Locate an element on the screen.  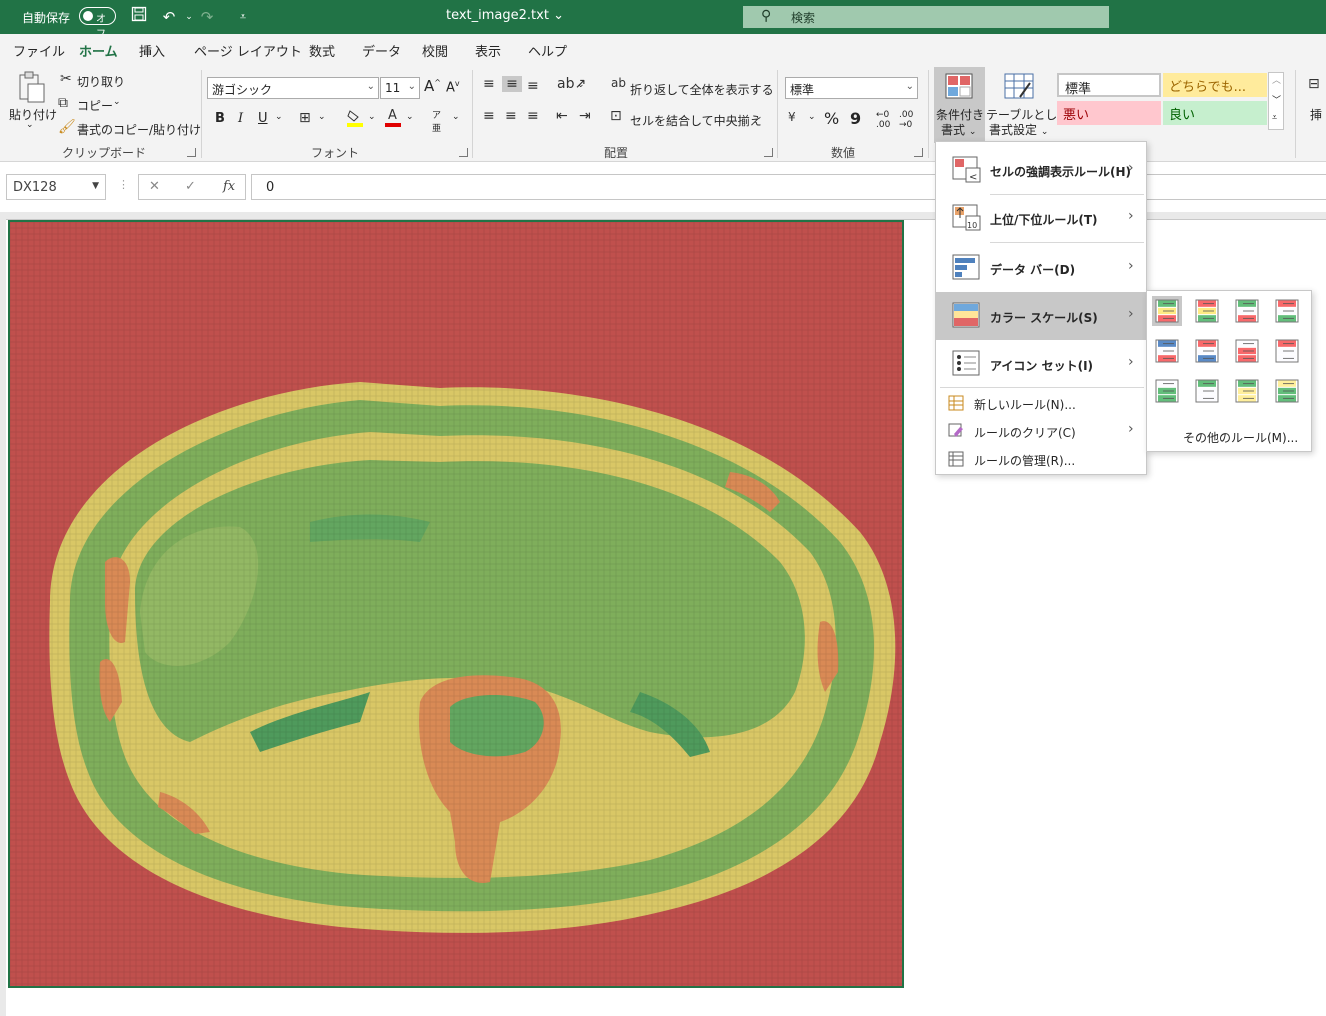
copy-dropdown-icon: ⌄ is located at coordinates (117, 102).